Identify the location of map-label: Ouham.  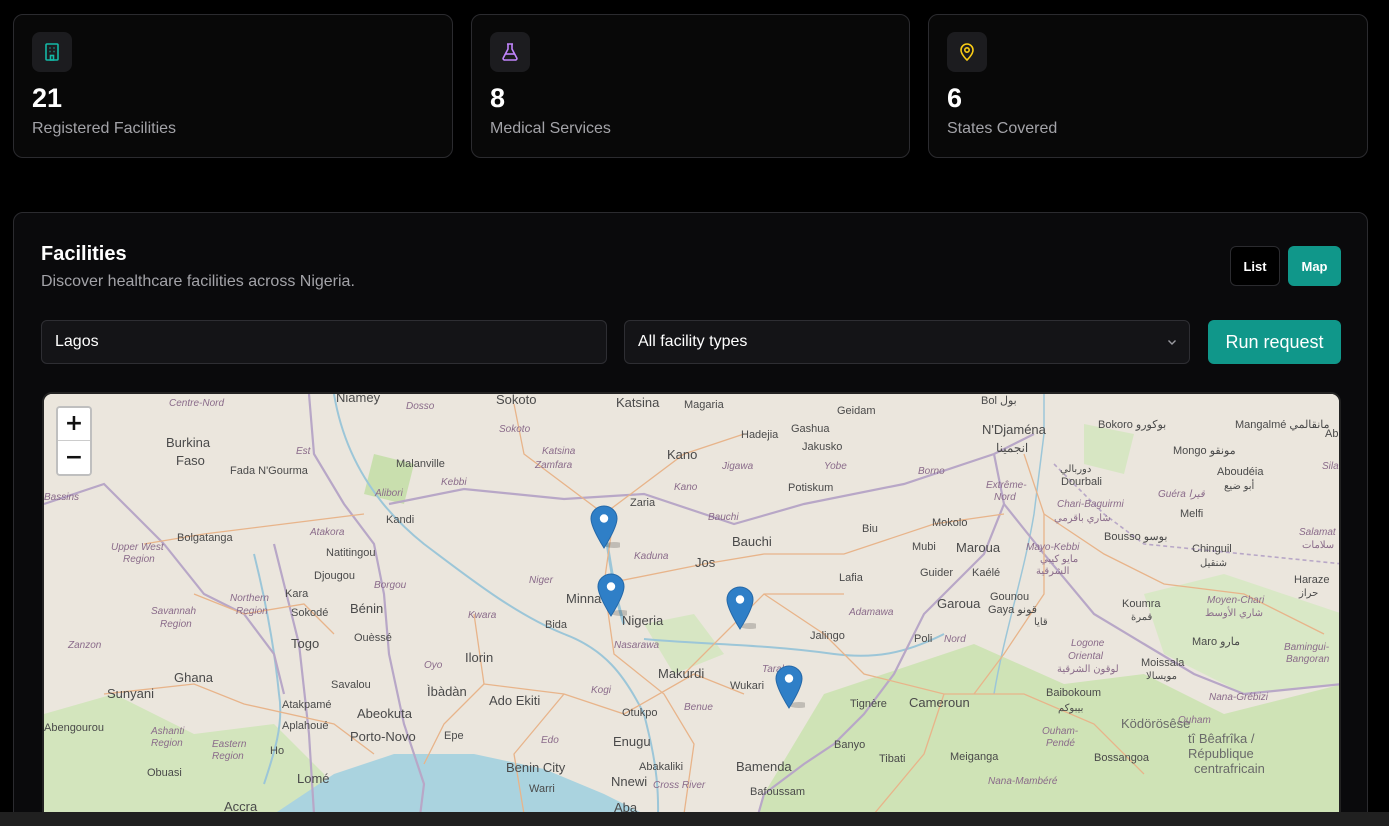
(1194, 720).